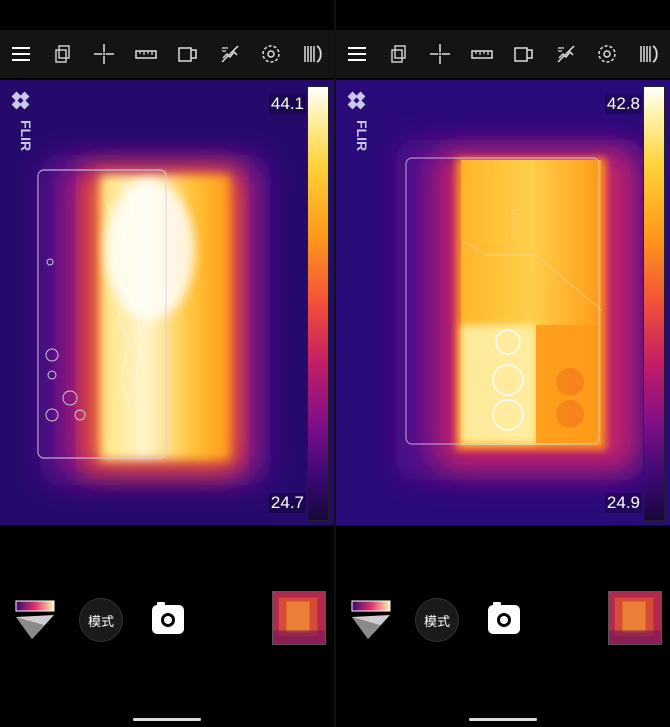 This screenshot has width=670, height=727. Describe the element at coordinates (623, 503) in the screenshot. I see `scale-min-temp: 24.9` at that location.